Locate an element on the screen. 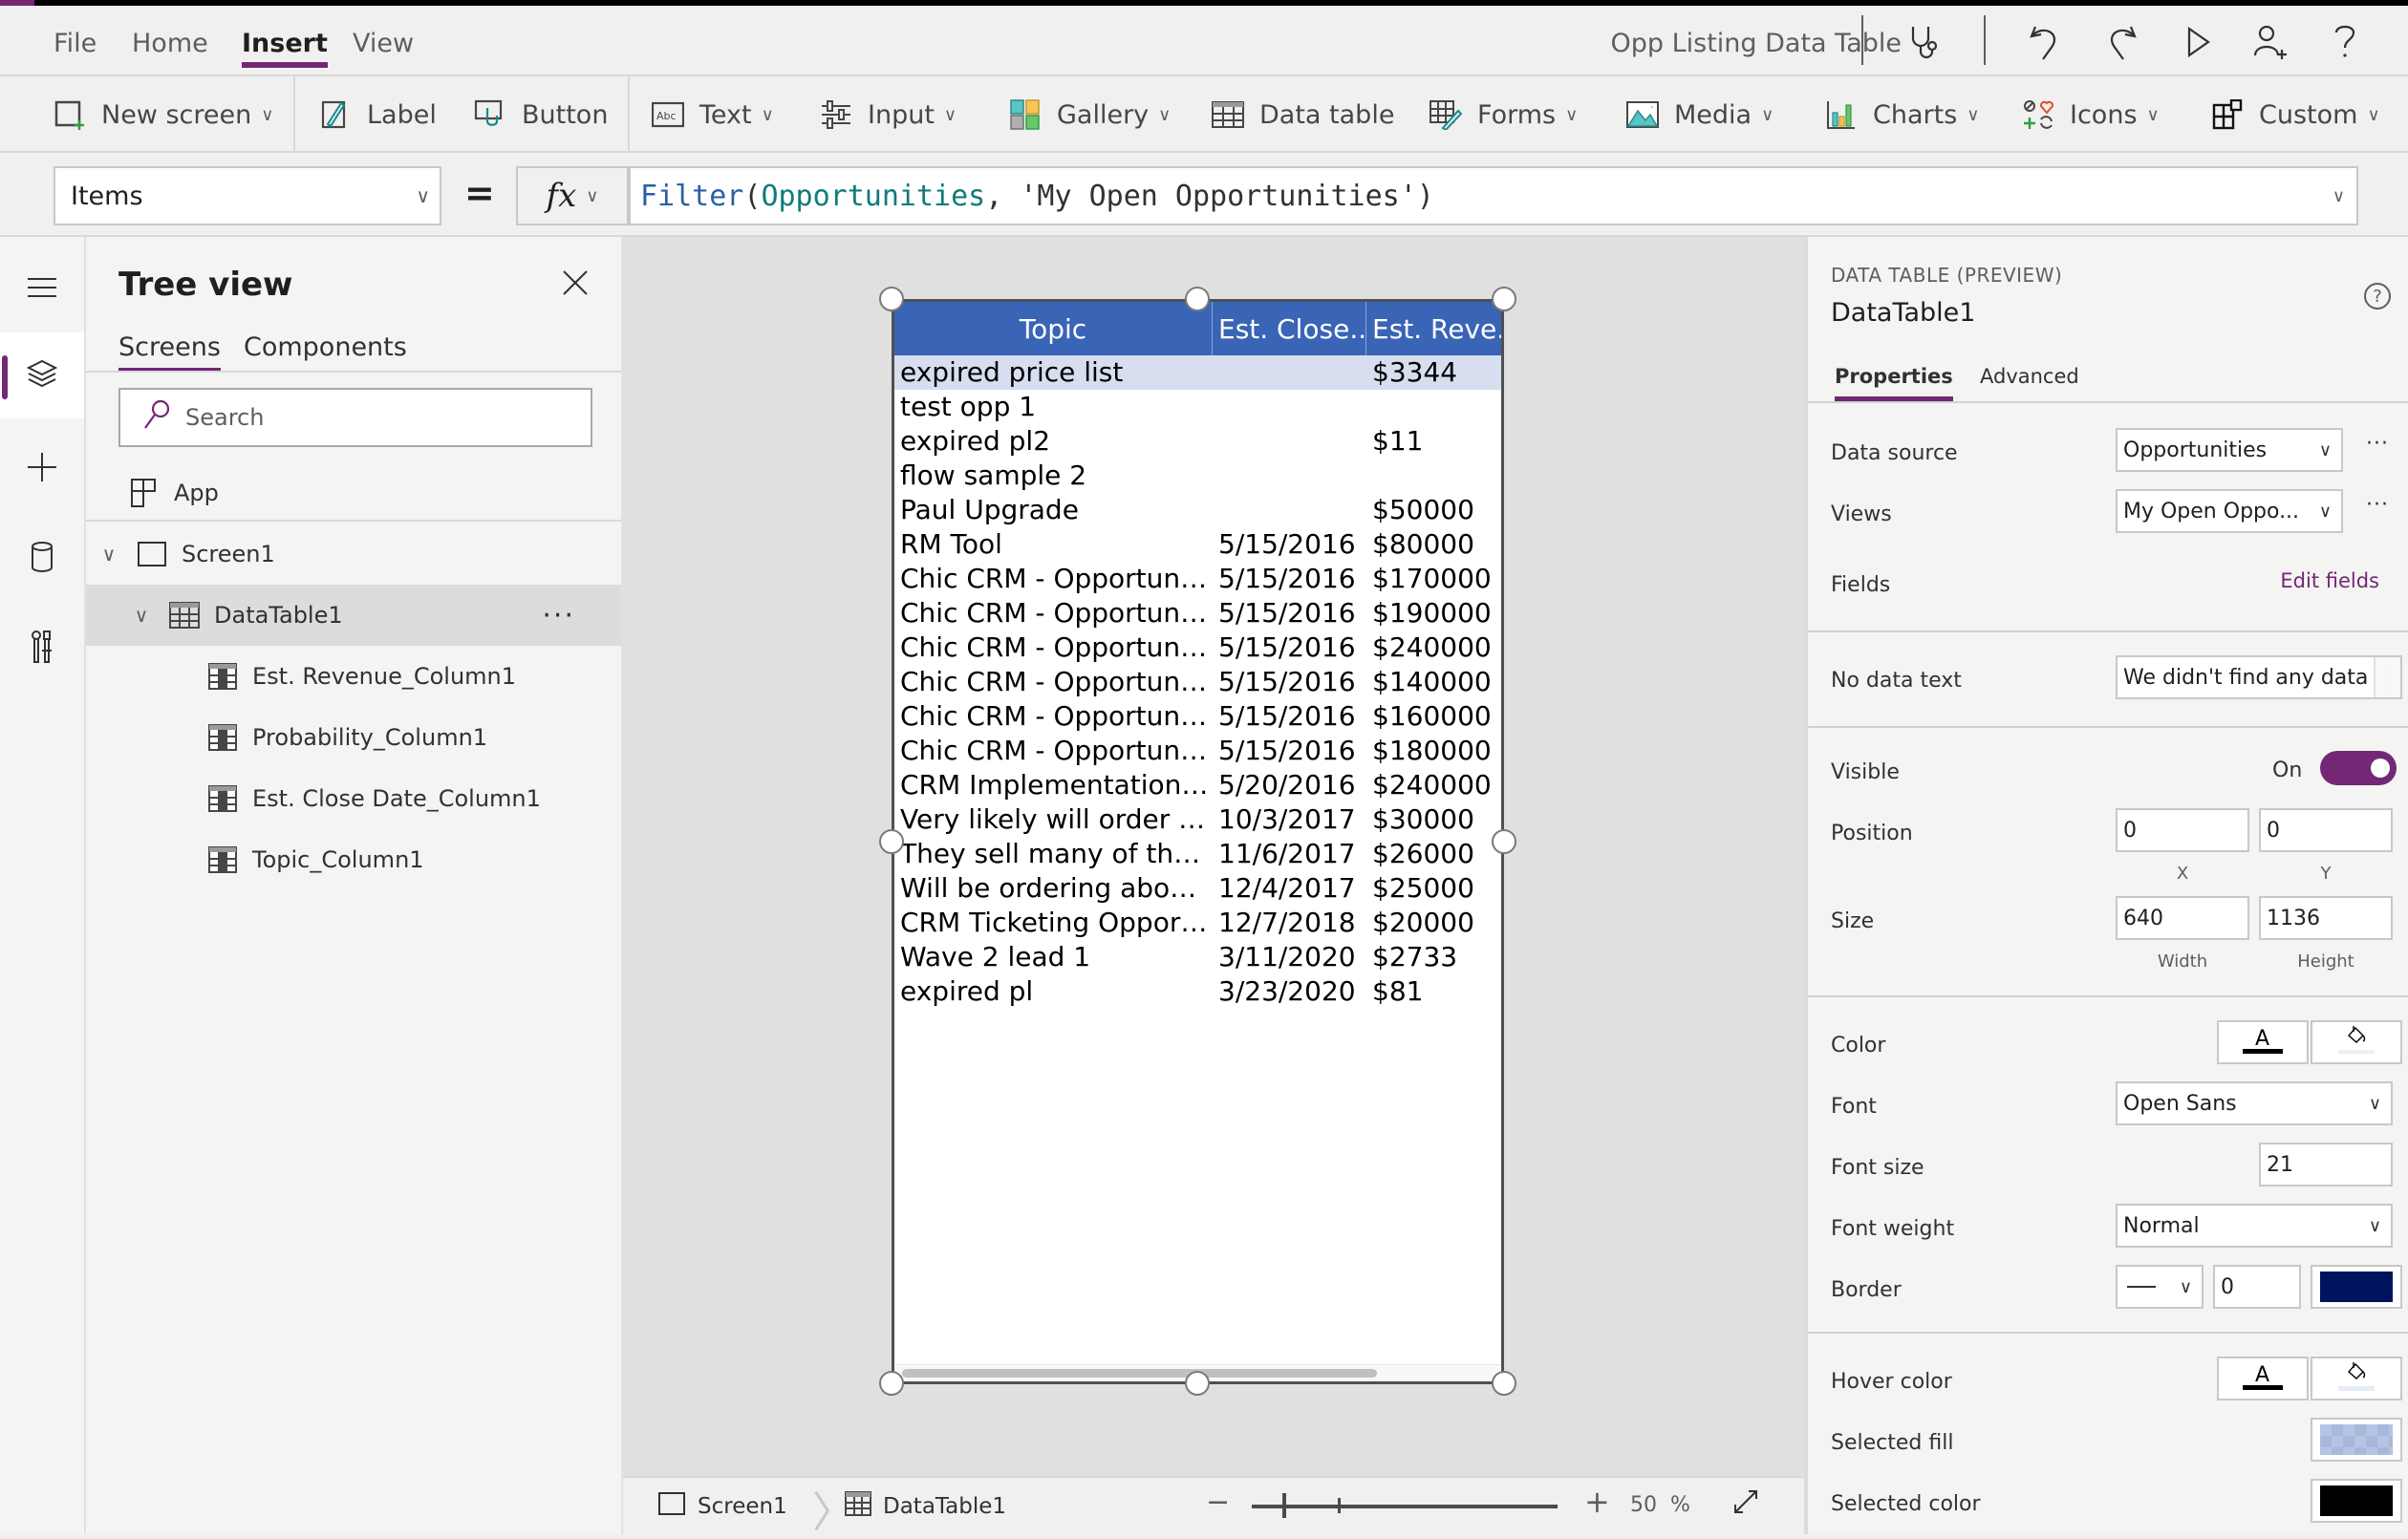 This screenshot has width=2408, height=1539. help-icon is located at coordinates (2345, 42).